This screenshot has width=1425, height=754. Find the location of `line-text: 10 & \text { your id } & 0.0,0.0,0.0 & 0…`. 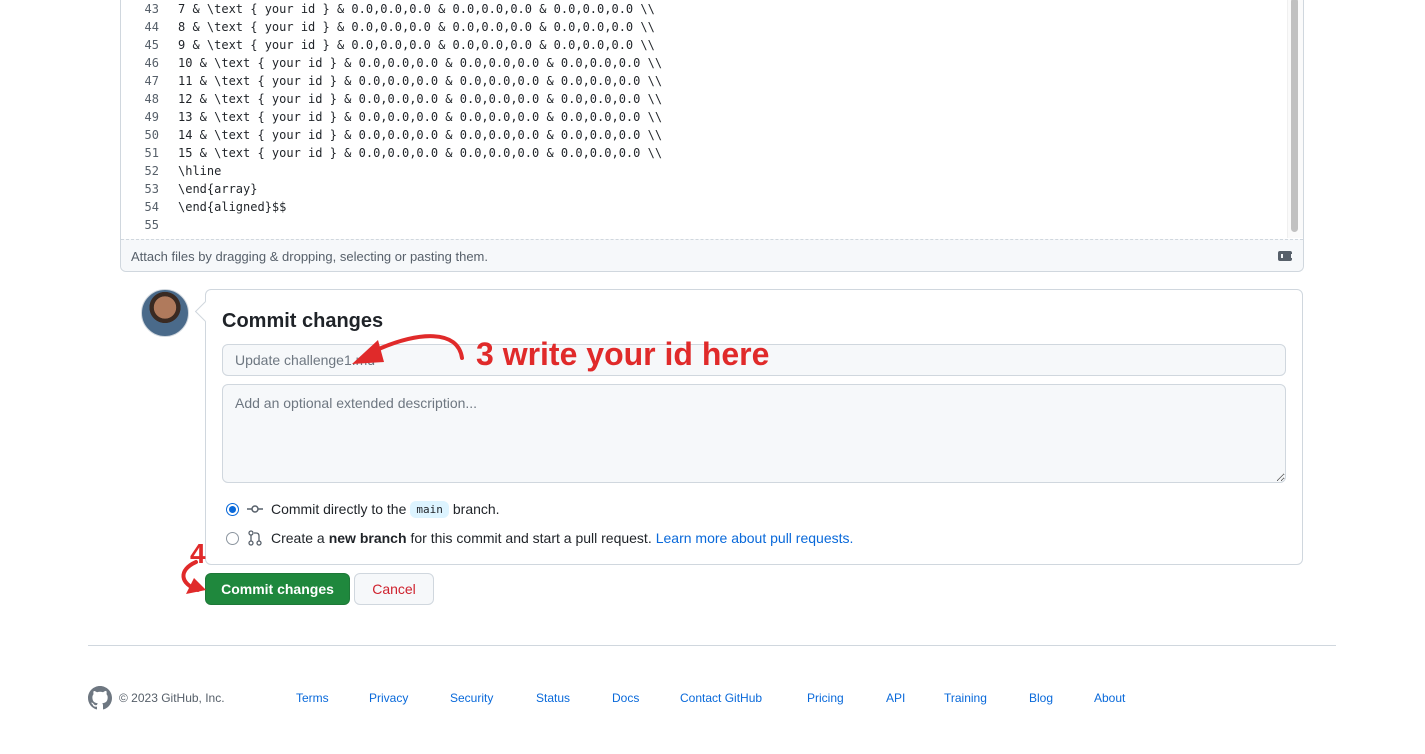

line-text: 10 & \text { your id } & 0.0,0.0,0.0 & 0… is located at coordinates (420, 63).